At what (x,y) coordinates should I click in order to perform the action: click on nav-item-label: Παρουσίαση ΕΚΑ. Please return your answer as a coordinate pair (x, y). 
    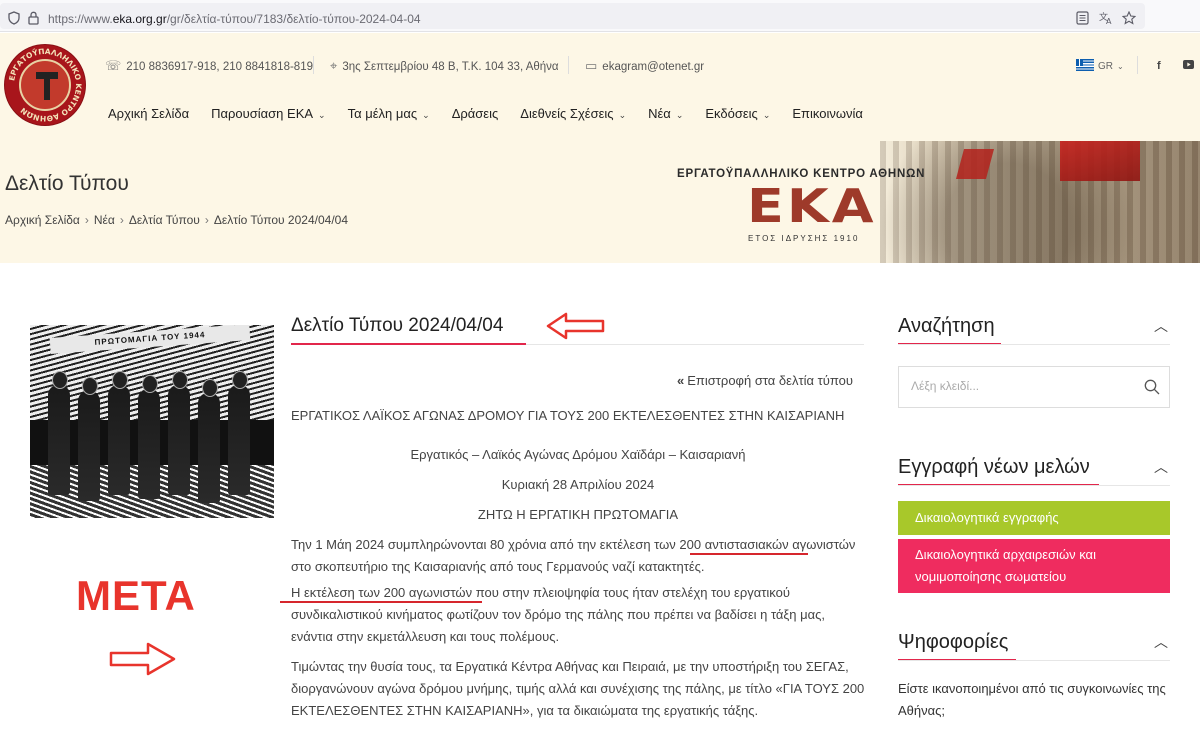
    Looking at the image, I should click on (262, 113).